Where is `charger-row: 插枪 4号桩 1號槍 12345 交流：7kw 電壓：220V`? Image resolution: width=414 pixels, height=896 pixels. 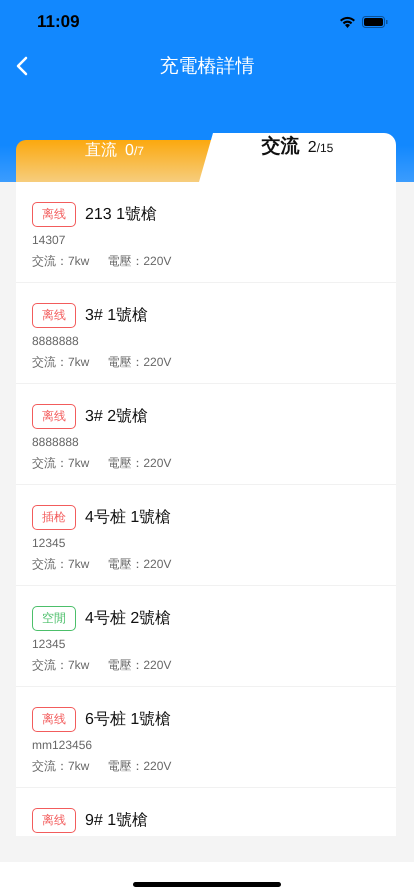 charger-row: 插枪 4号桩 1號槍 12345 交流：7kw 電壓：220V is located at coordinates (206, 535).